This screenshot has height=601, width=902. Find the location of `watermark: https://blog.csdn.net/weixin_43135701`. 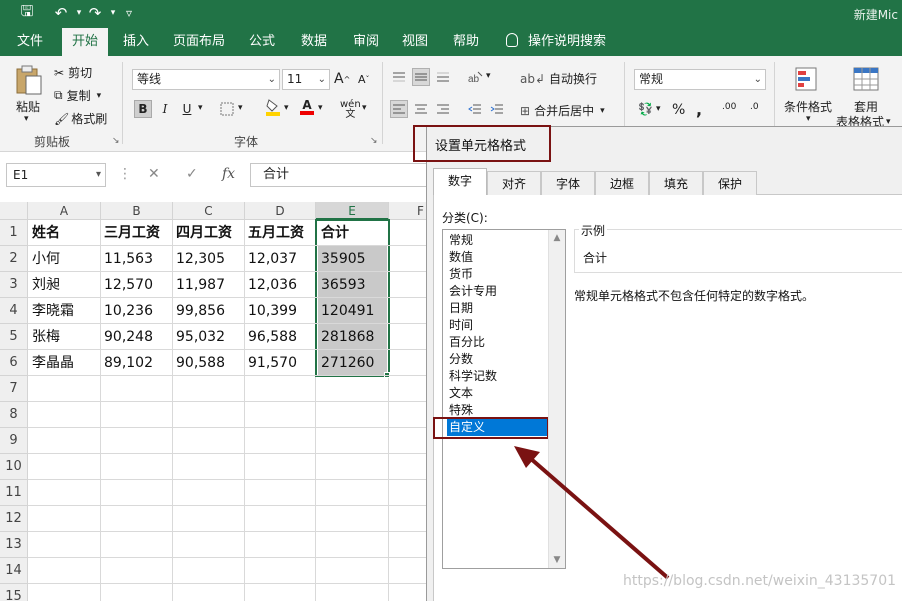

watermark: https://blog.csdn.net/weixin_43135701 is located at coordinates (760, 581).